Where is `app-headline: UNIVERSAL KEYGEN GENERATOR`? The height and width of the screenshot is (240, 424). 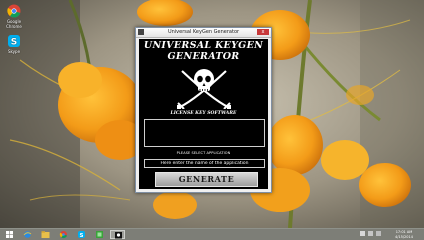
app-headline: UNIVERSAL KEYGEN GENERATOR is located at coordinates (203, 51).